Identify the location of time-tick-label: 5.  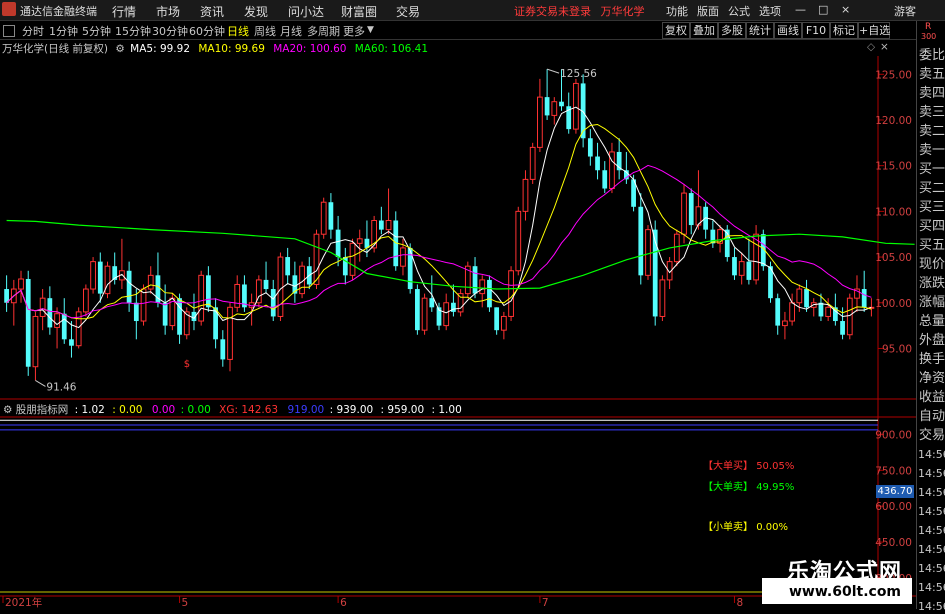
(185, 603).